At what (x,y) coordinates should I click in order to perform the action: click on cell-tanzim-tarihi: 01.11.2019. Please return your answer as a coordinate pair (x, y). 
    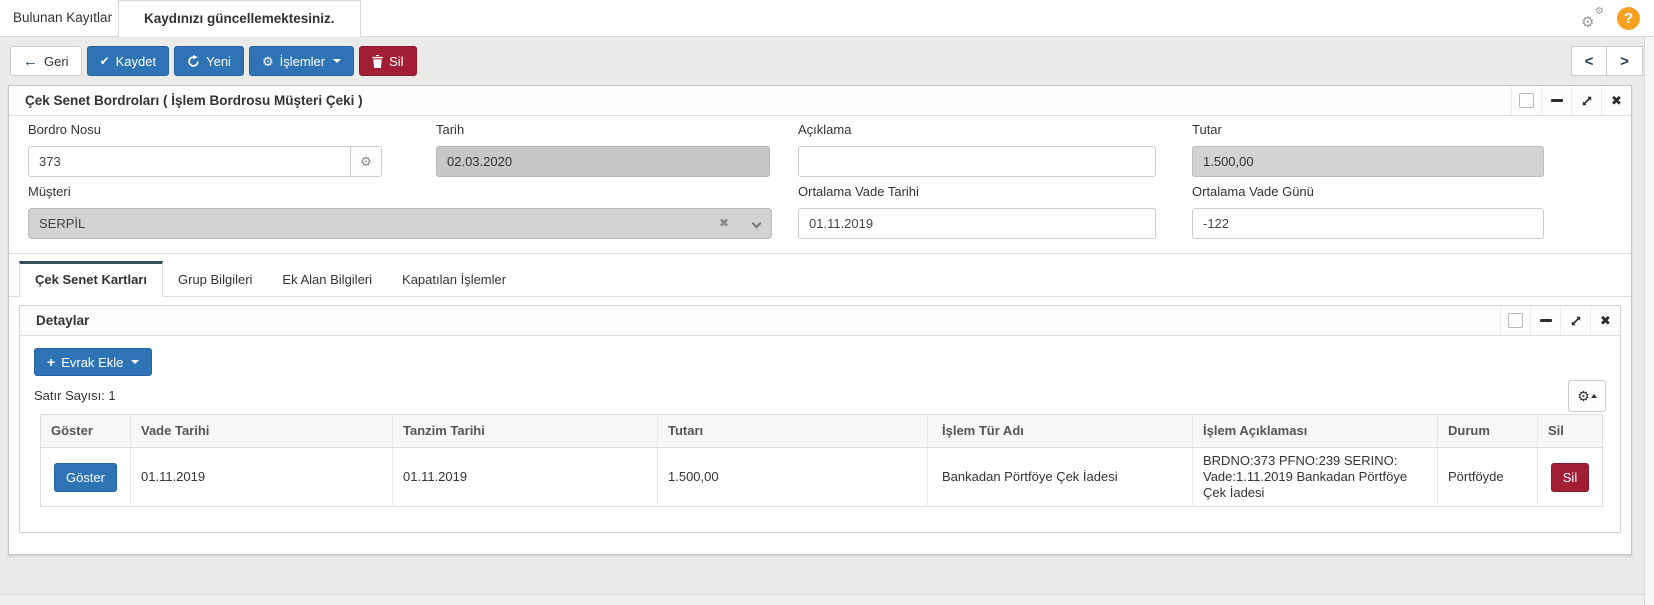
    Looking at the image, I should click on (525, 477).